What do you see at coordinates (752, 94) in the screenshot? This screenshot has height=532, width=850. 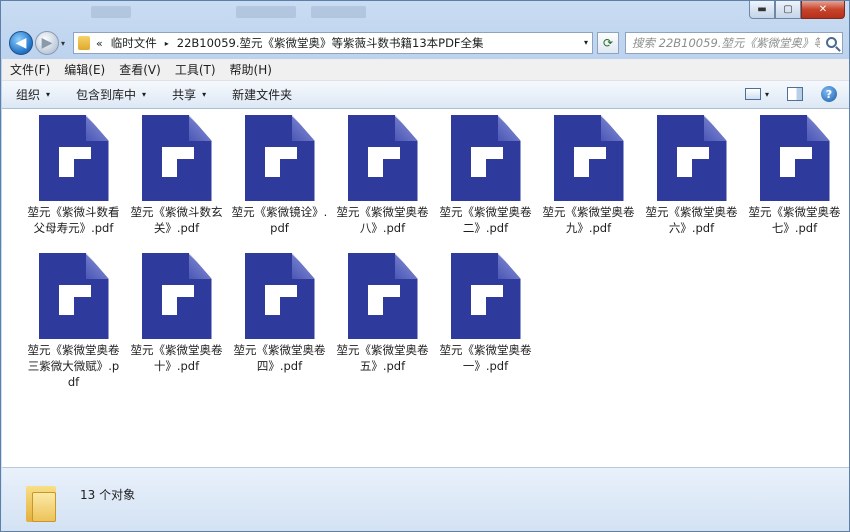 I see `change-view-icon` at bounding box center [752, 94].